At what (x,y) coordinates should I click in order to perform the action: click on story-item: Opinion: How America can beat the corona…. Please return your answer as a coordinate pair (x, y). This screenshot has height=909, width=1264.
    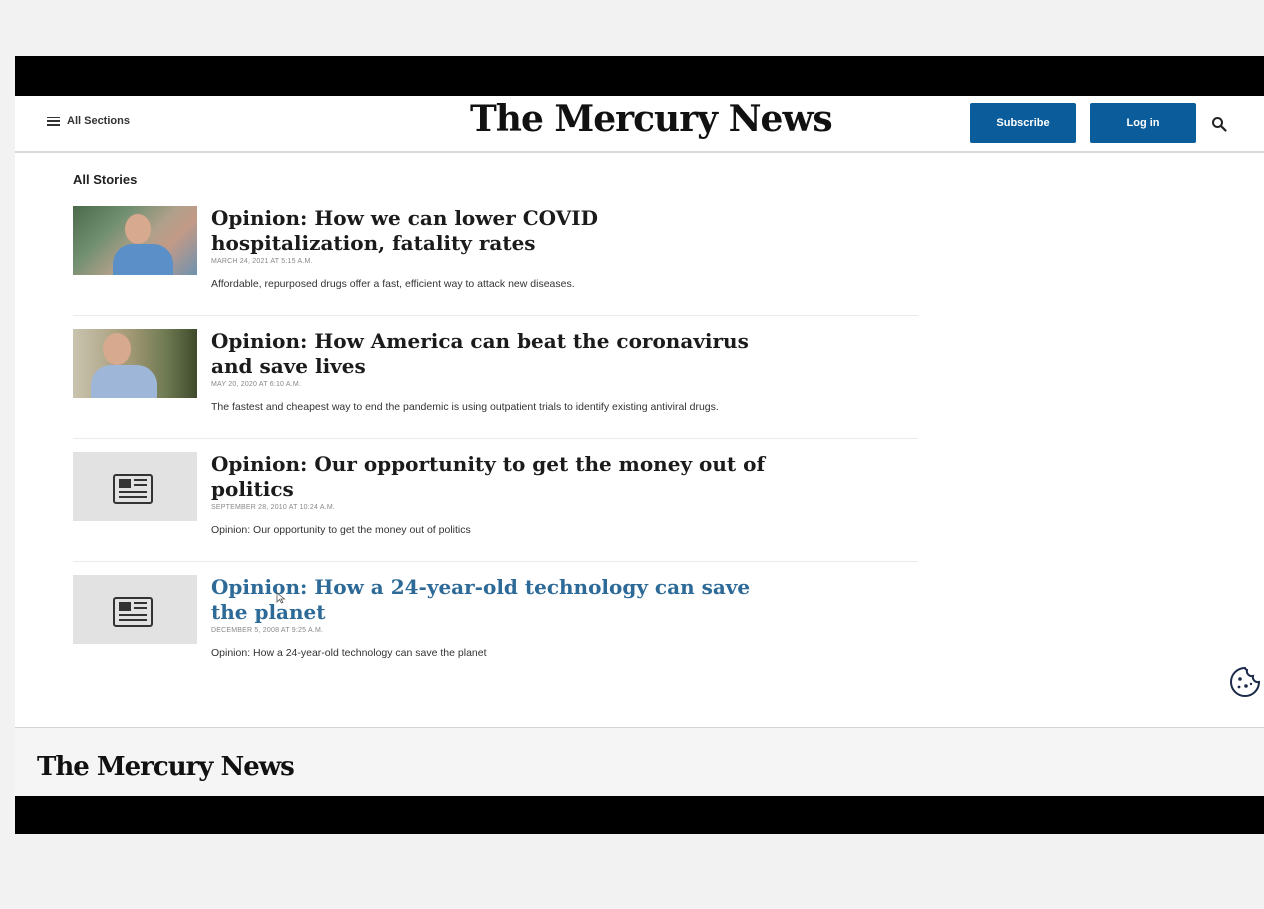
    Looking at the image, I should click on (495, 384).